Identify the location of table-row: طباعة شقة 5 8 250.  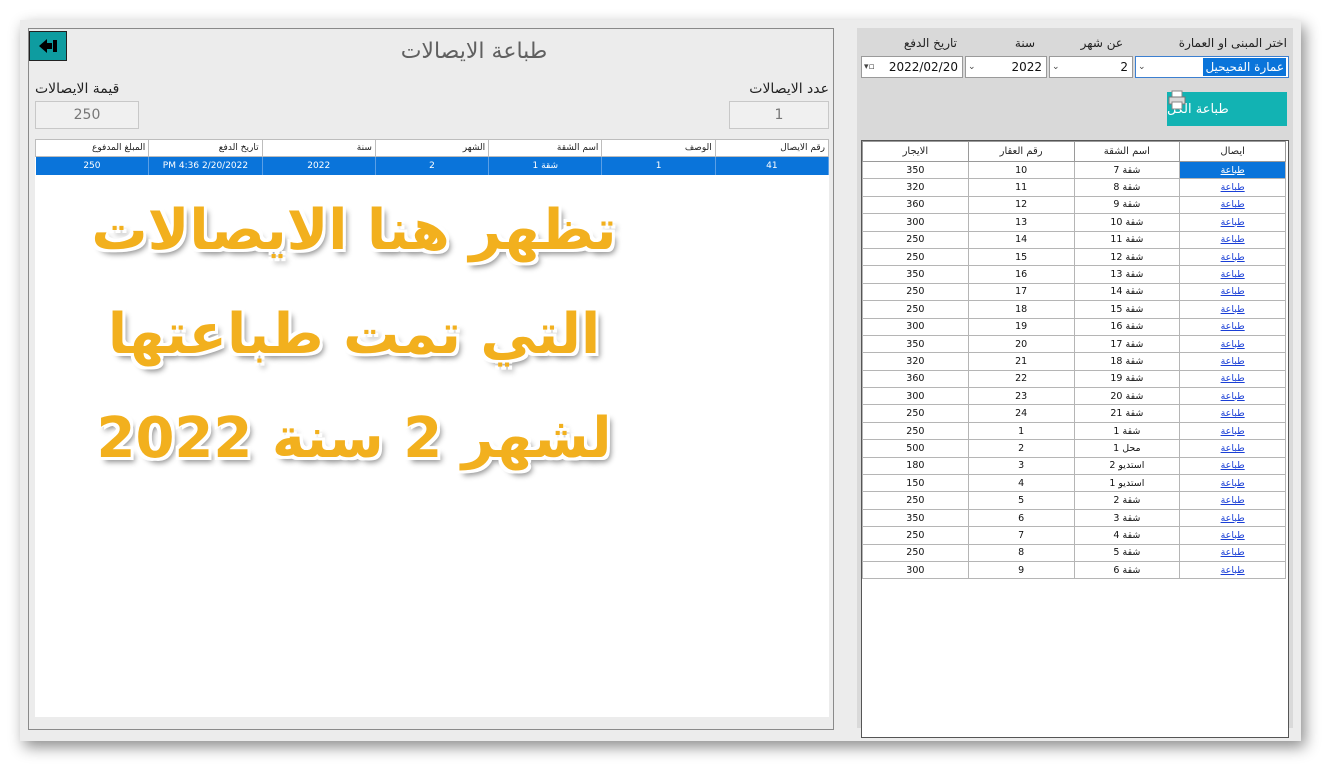
(1074, 552).